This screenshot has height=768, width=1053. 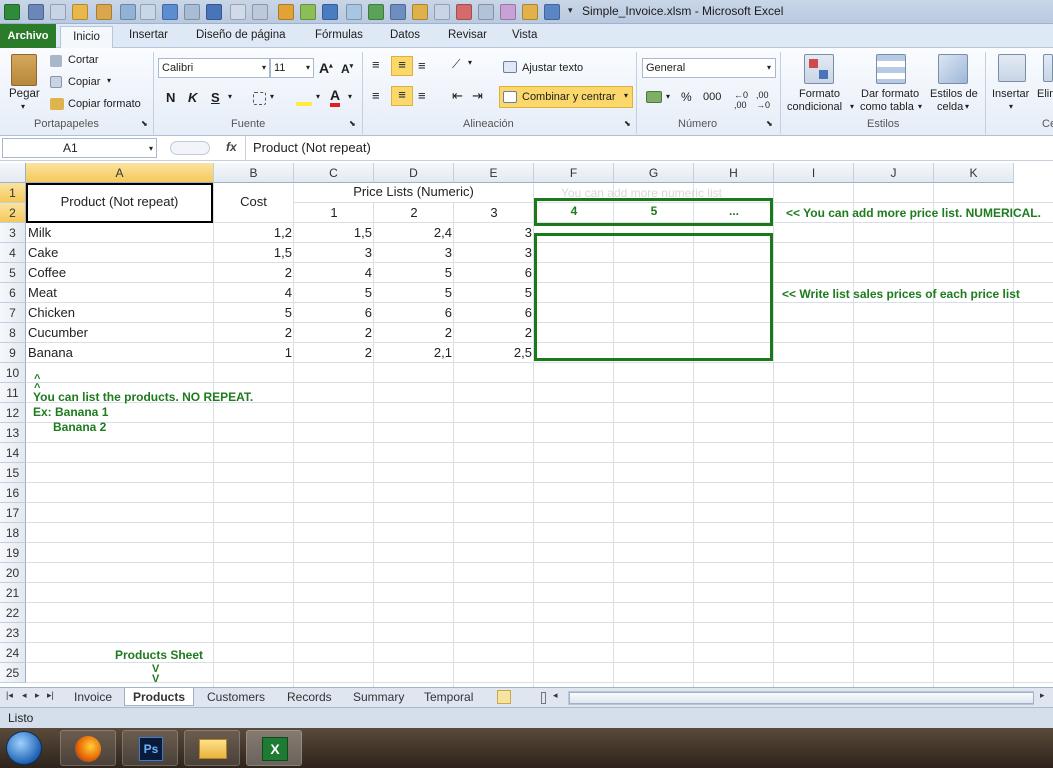 What do you see at coordinates (422, 65) in the screenshot?
I see `align-bottom-icon: ≡` at bounding box center [422, 65].